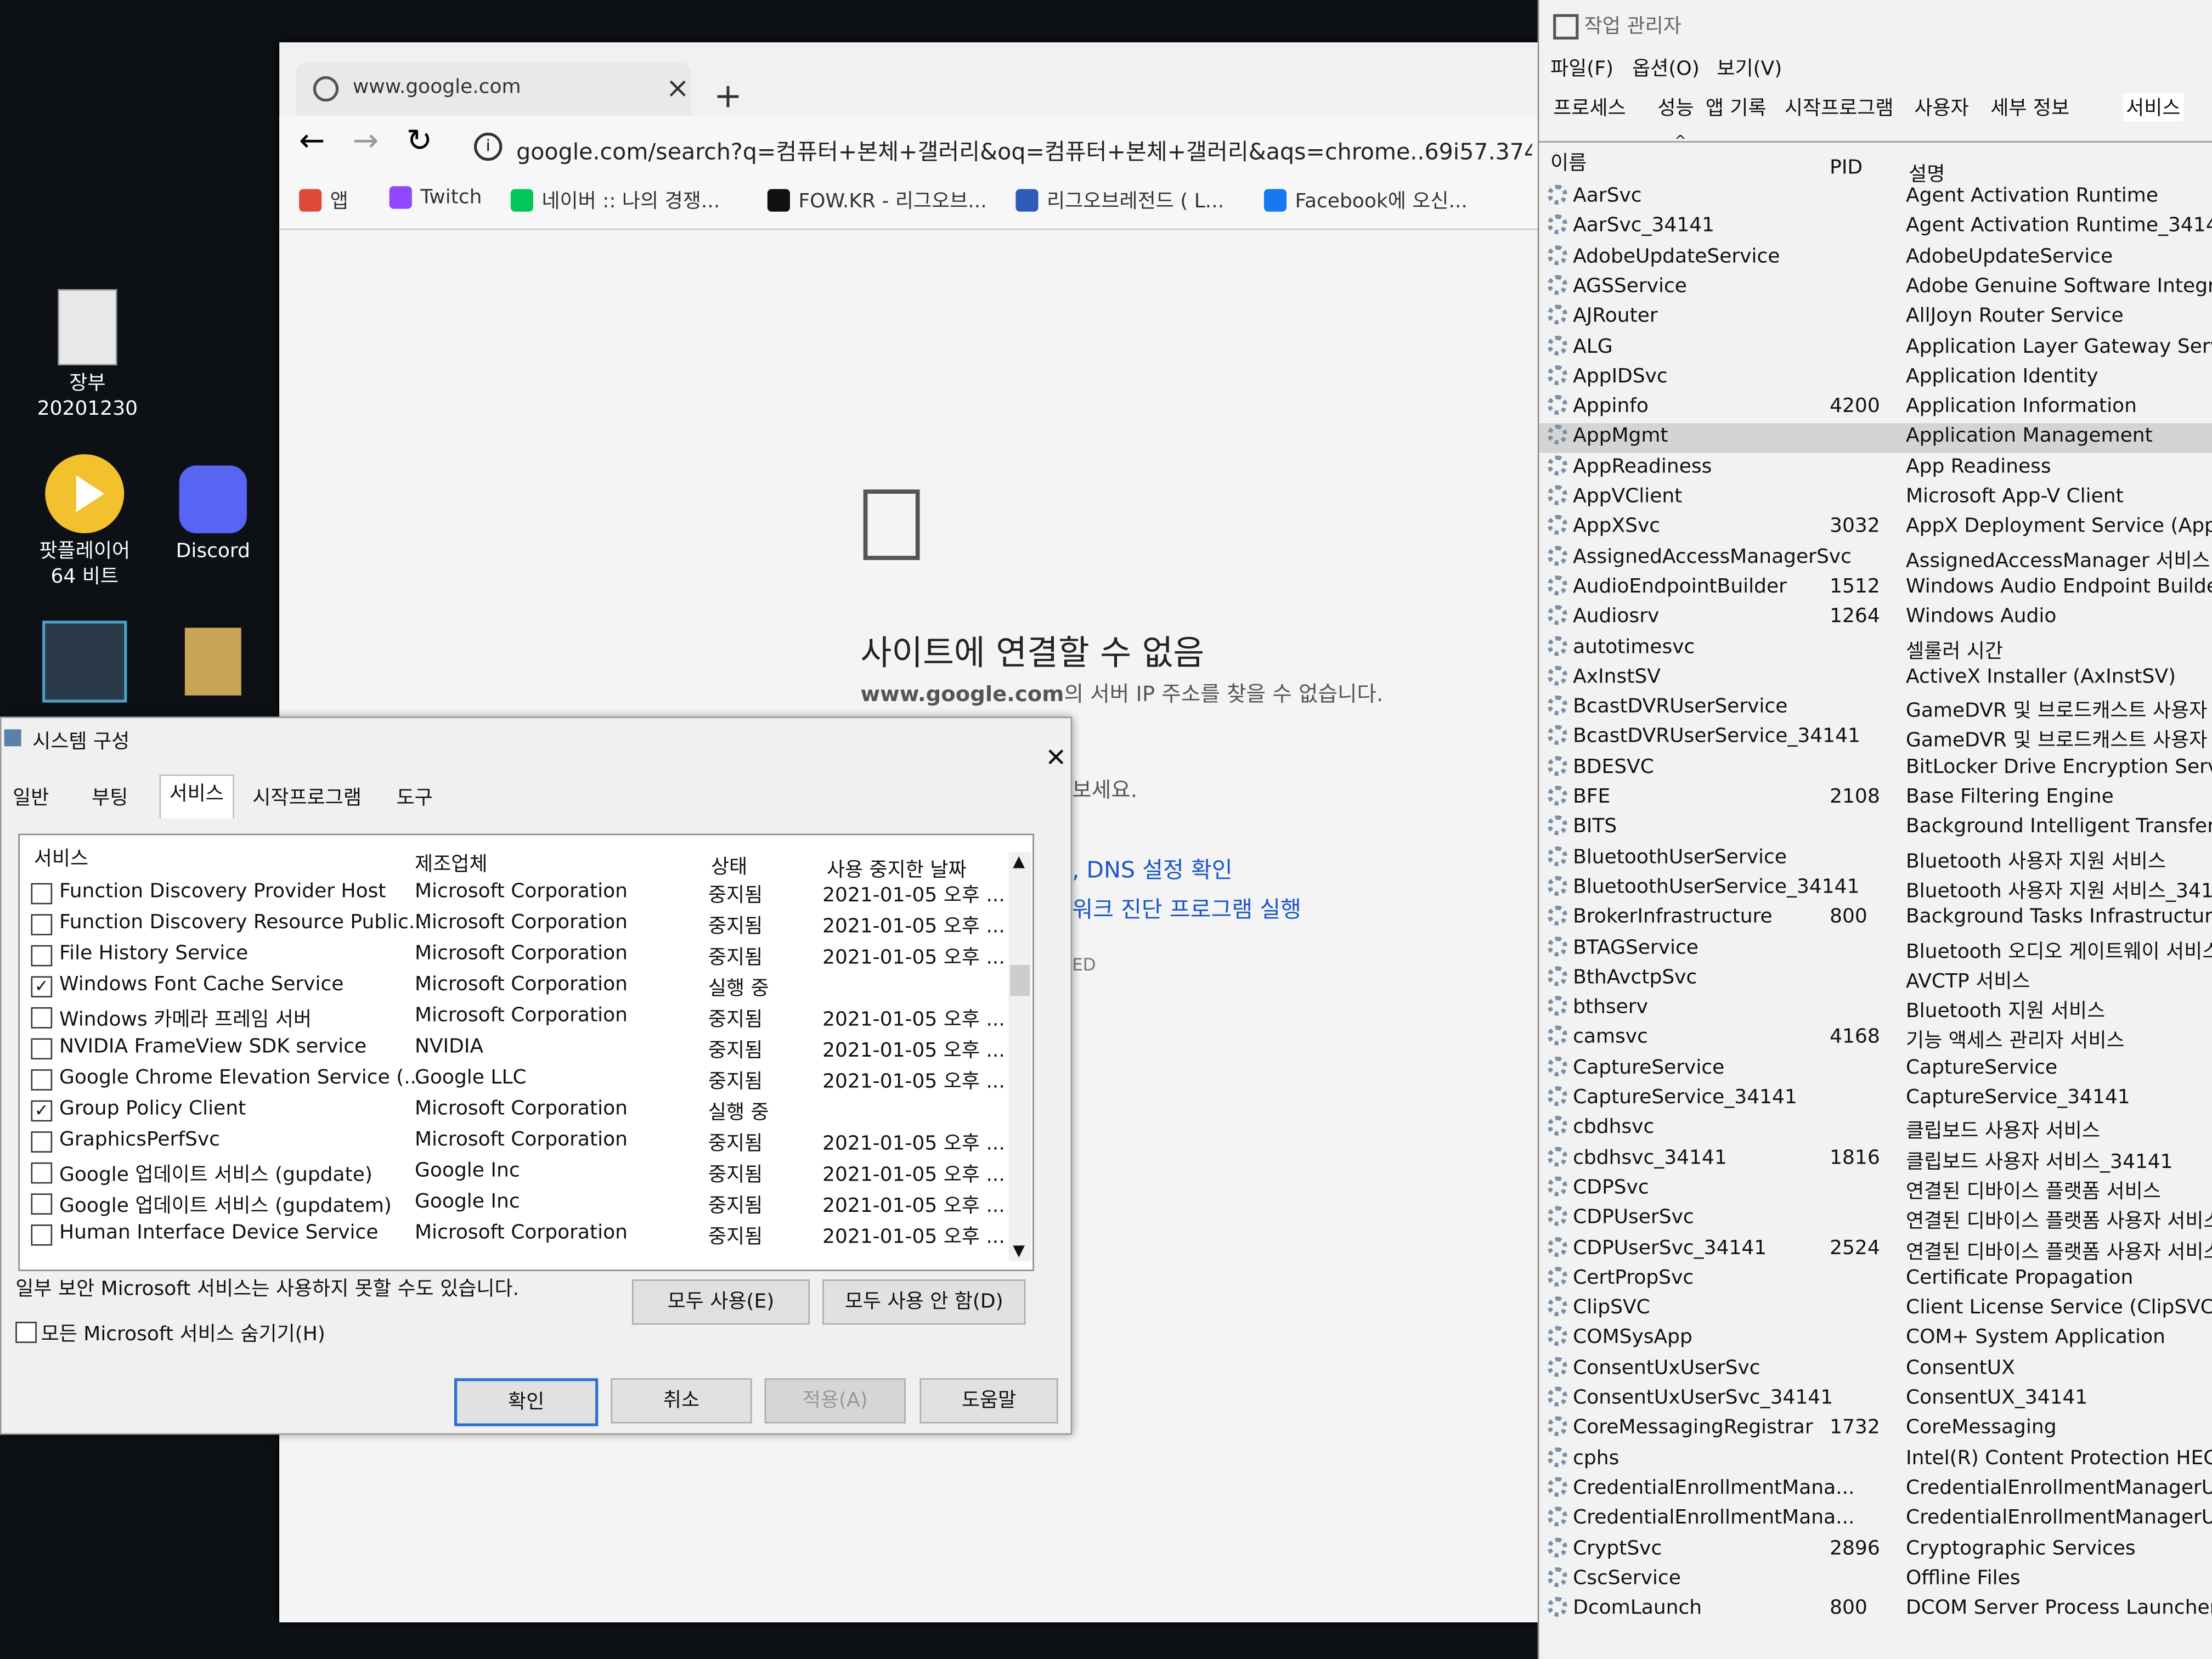  I want to click on service-row: ConsentUxUserSvc_34141 ConsentUX_34141, so click(1875, 1400).